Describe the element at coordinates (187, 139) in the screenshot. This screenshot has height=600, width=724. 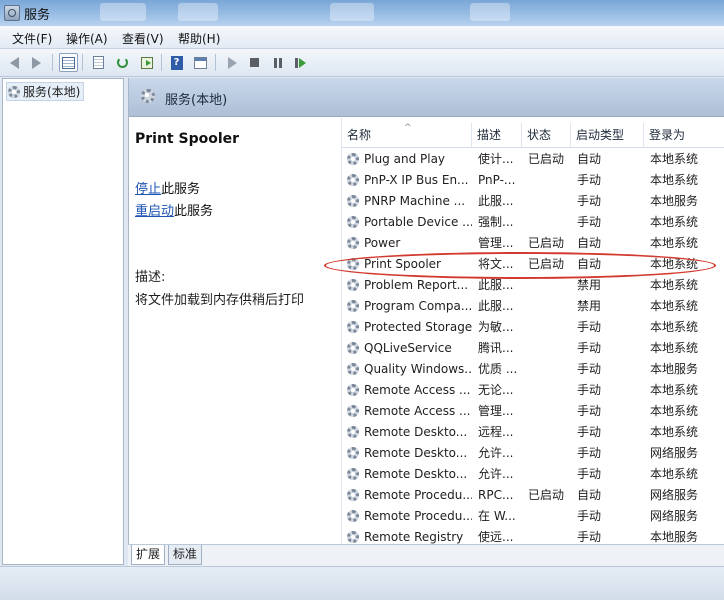
I see `selected-service-name: Print Spooler` at that location.